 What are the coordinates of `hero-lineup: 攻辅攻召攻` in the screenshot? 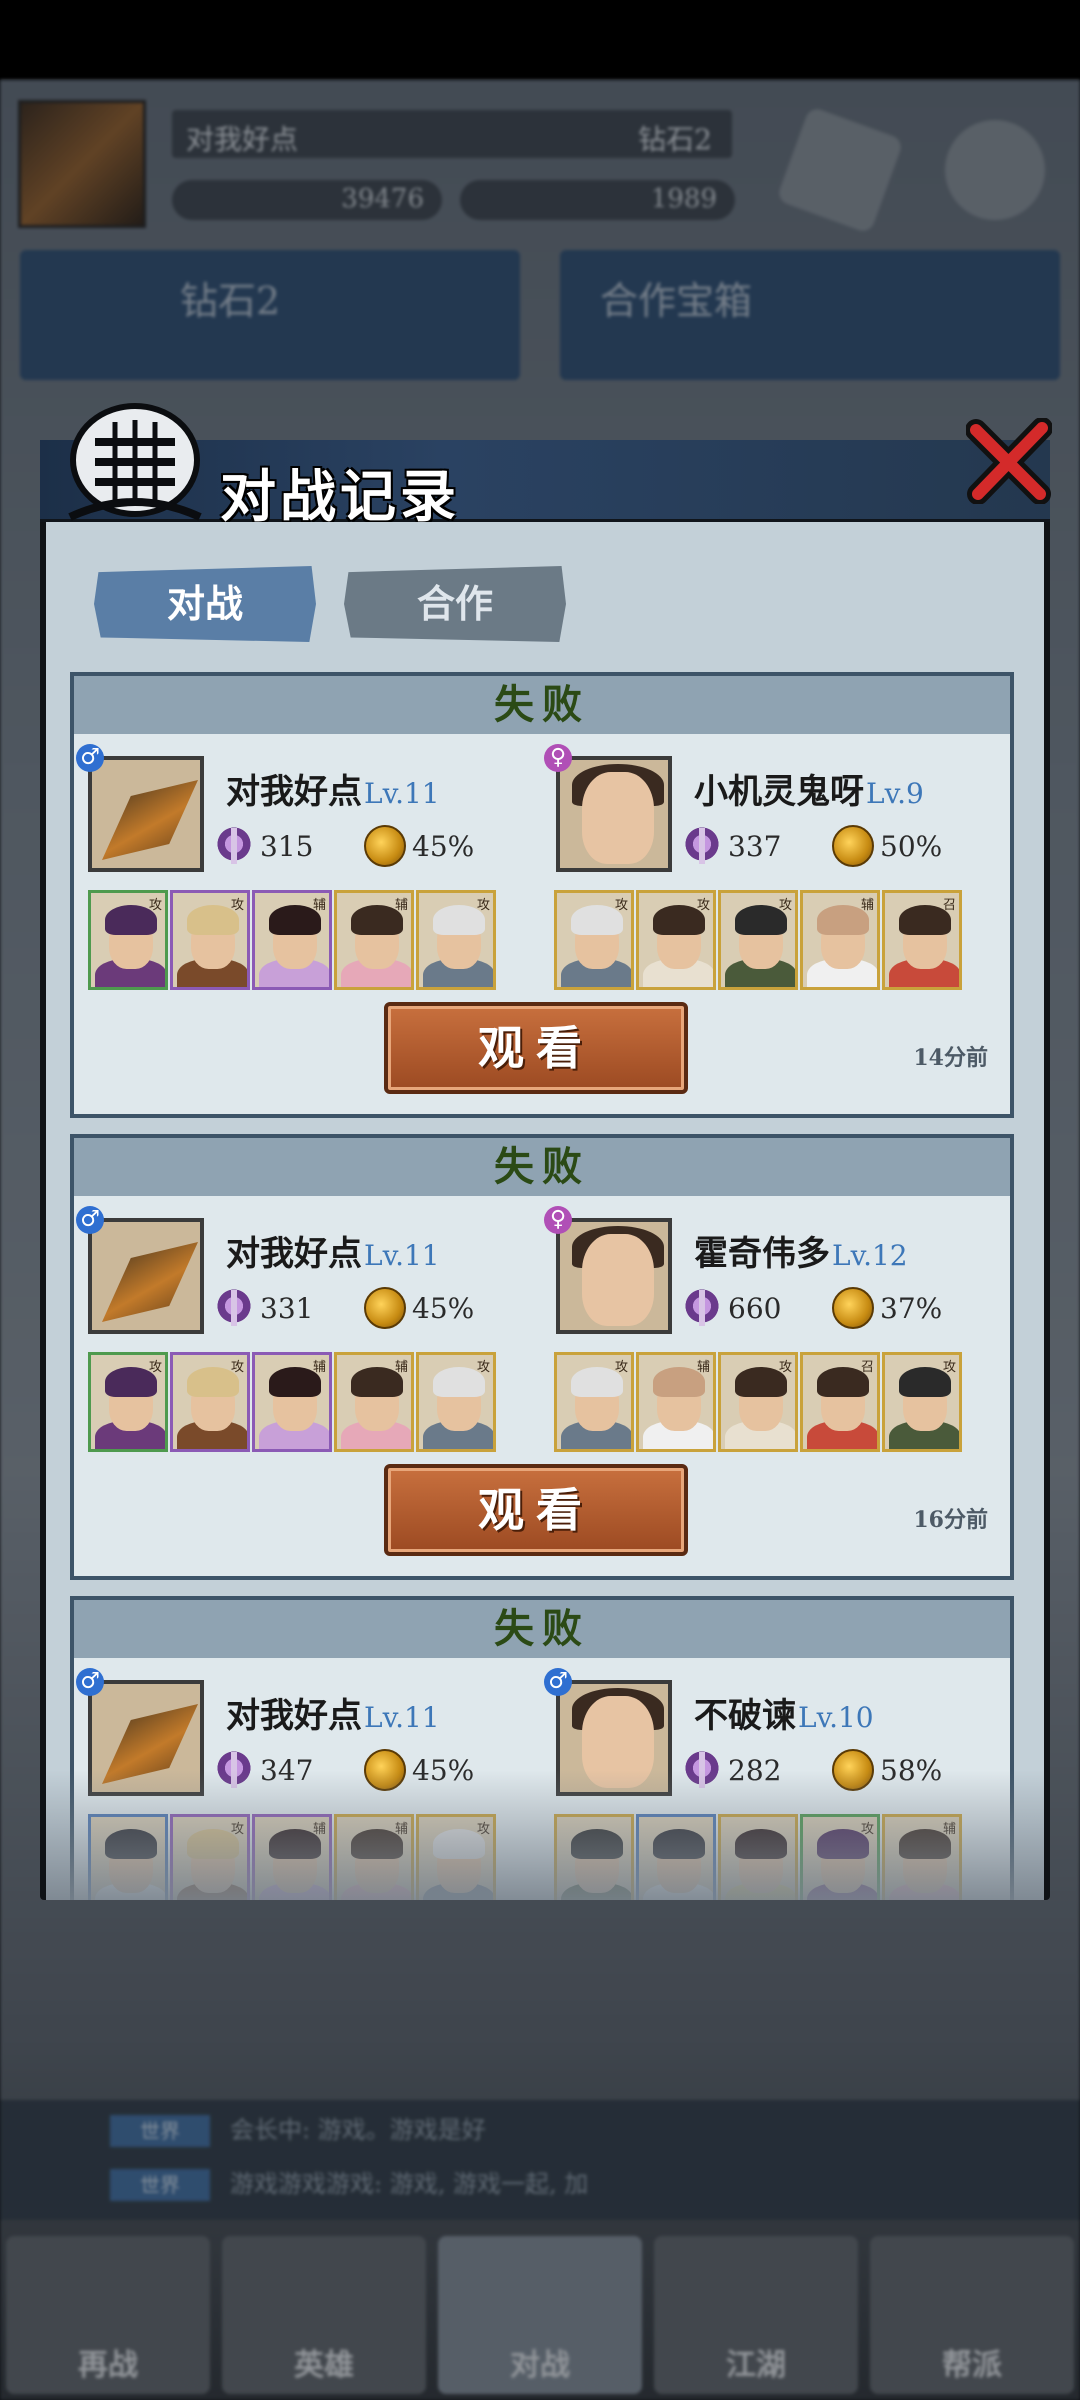 It's located at (759, 1402).